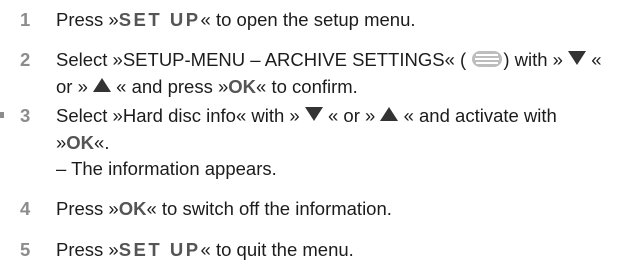 The width and height of the screenshot is (622, 280). What do you see at coordinates (102, 142) in the screenshot?
I see `text-post: «.` at bounding box center [102, 142].